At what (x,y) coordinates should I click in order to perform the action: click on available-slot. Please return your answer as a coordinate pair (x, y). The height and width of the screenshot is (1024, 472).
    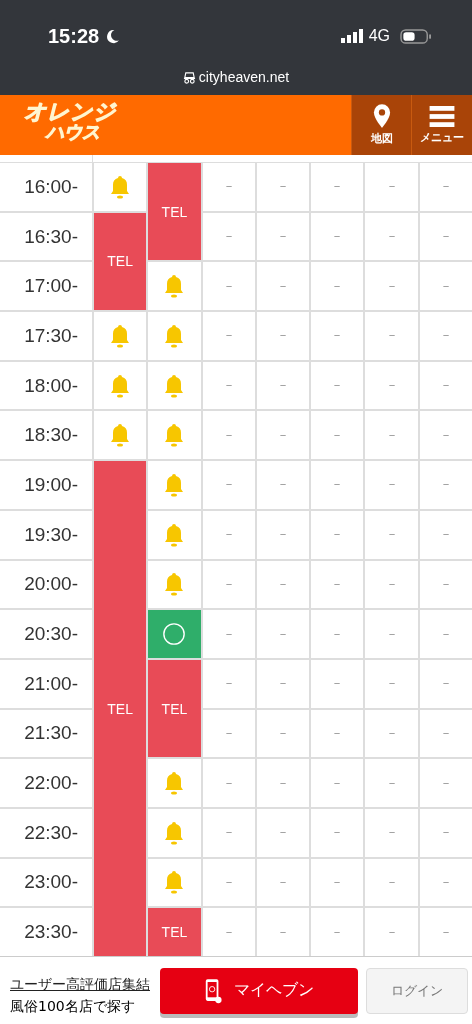
    Looking at the image, I should click on (174, 634).